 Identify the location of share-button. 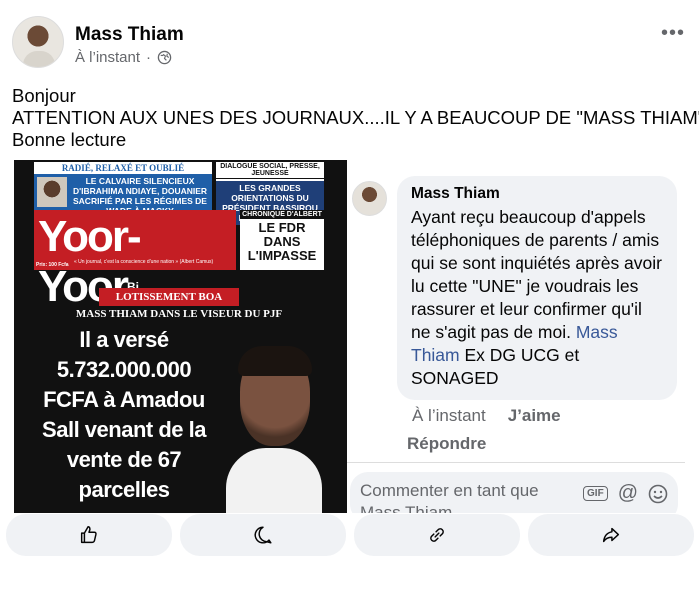
(611, 535).